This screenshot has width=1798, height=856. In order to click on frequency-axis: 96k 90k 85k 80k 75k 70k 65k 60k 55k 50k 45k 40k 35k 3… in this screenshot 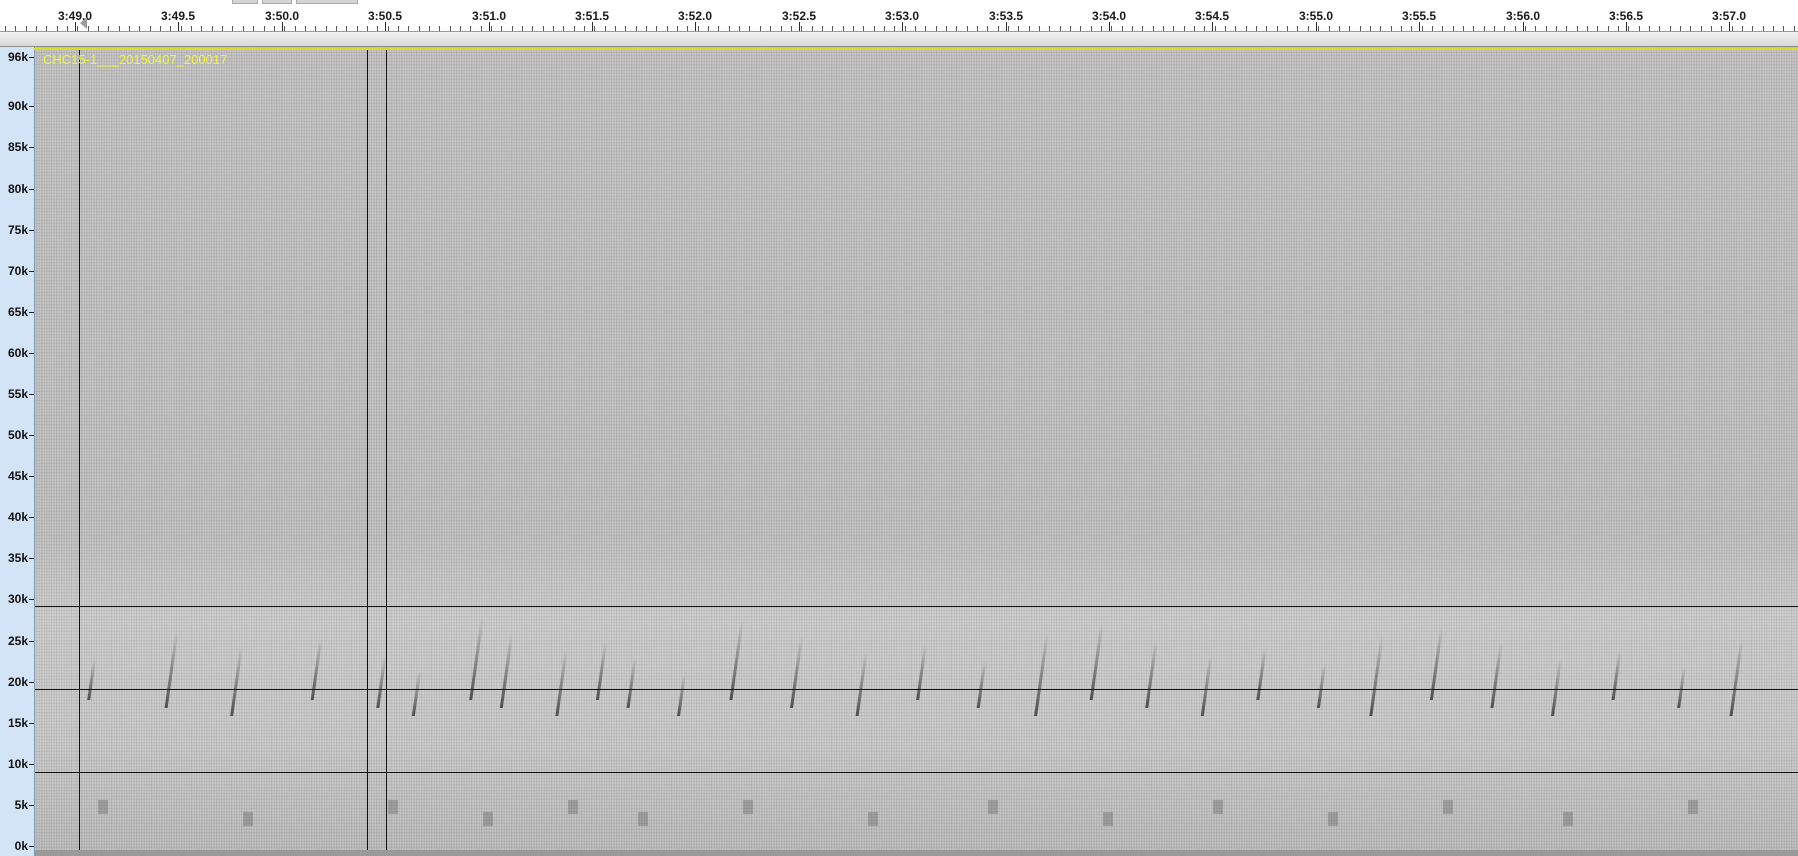, I will do `click(17, 451)`.